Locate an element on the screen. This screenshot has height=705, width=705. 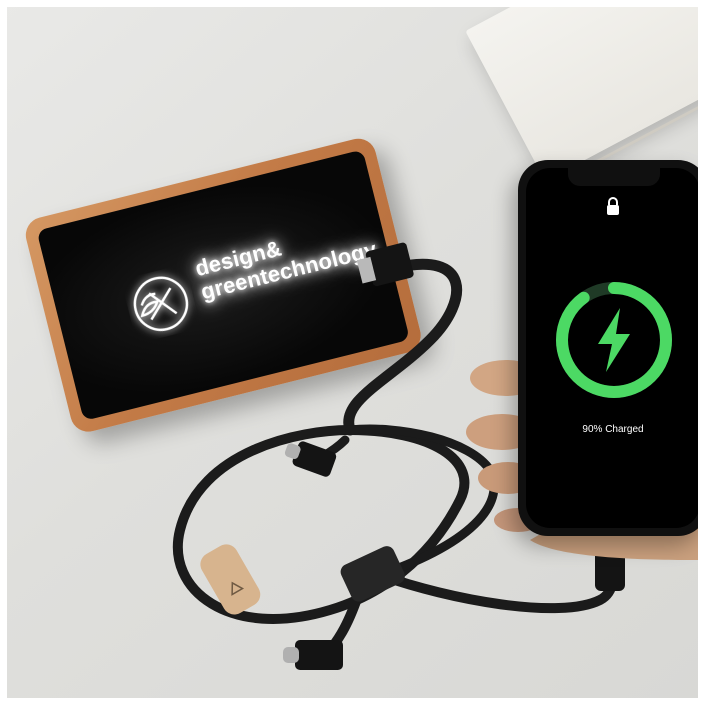
phone-screen: 90% Charged is located at coordinates (613, 348).